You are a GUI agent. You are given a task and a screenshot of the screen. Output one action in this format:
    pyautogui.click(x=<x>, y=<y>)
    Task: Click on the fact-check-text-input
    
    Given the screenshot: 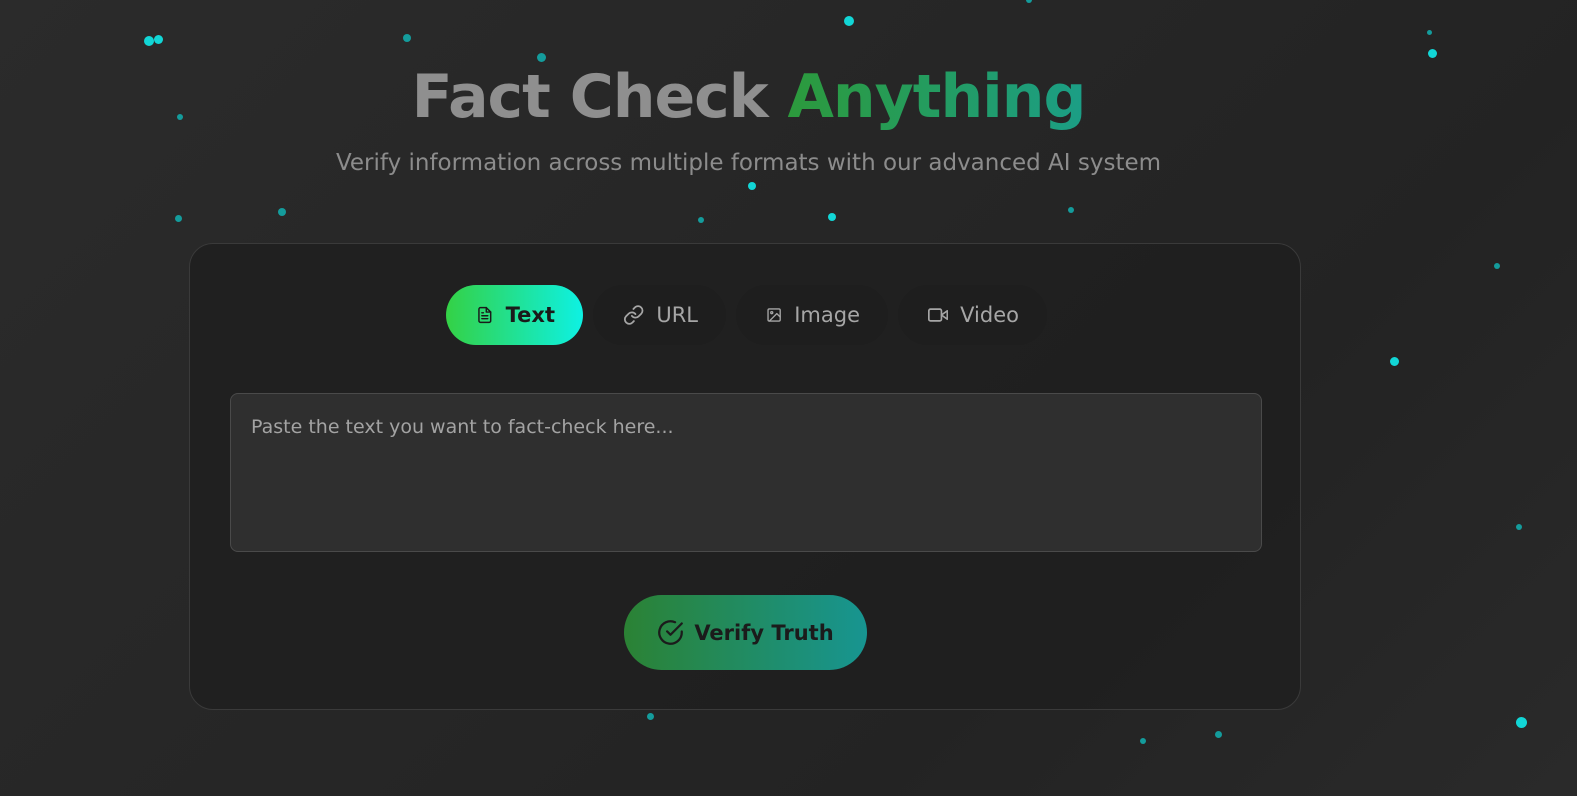 What is the action you would take?
    pyautogui.click(x=746, y=472)
    